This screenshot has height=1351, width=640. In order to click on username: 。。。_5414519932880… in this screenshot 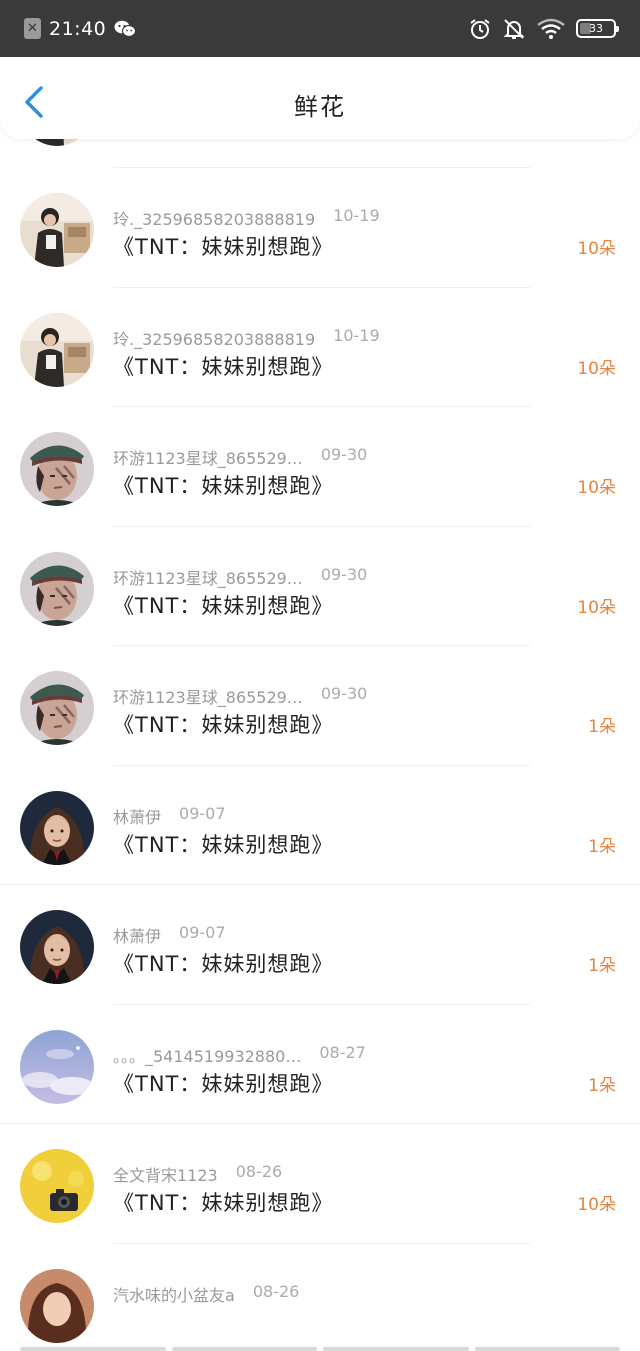, I will do `click(207, 1056)`.